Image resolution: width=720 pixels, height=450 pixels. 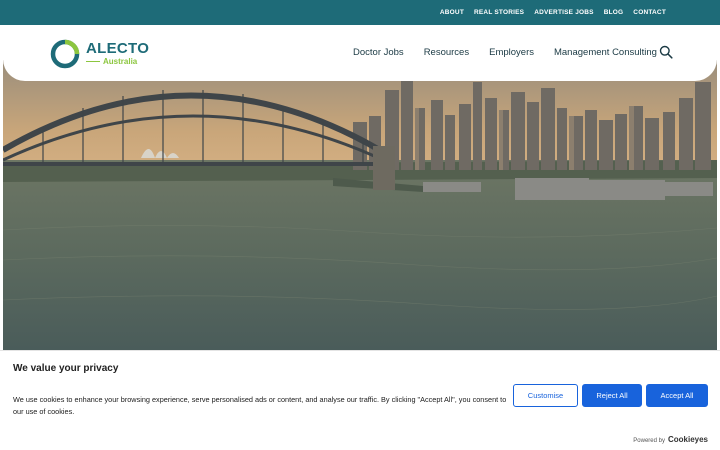 What do you see at coordinates (666, 52) in the screenshot?
I see `search-icon` at bounding box center [666, 52].